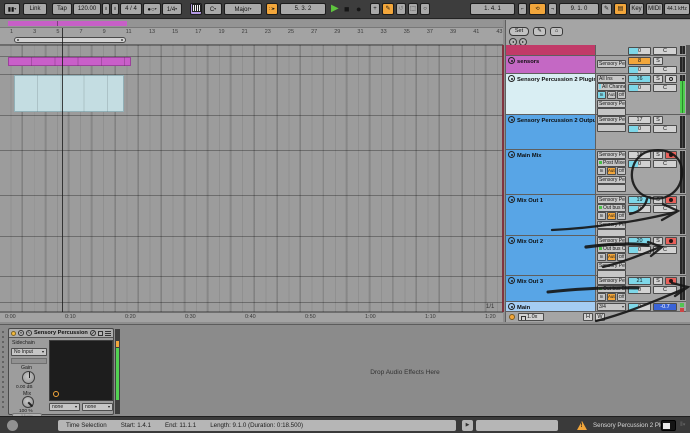 The height and width of the screenshot is (433, 690). I want to click on audio-clip-plugin, so click(69, 93).